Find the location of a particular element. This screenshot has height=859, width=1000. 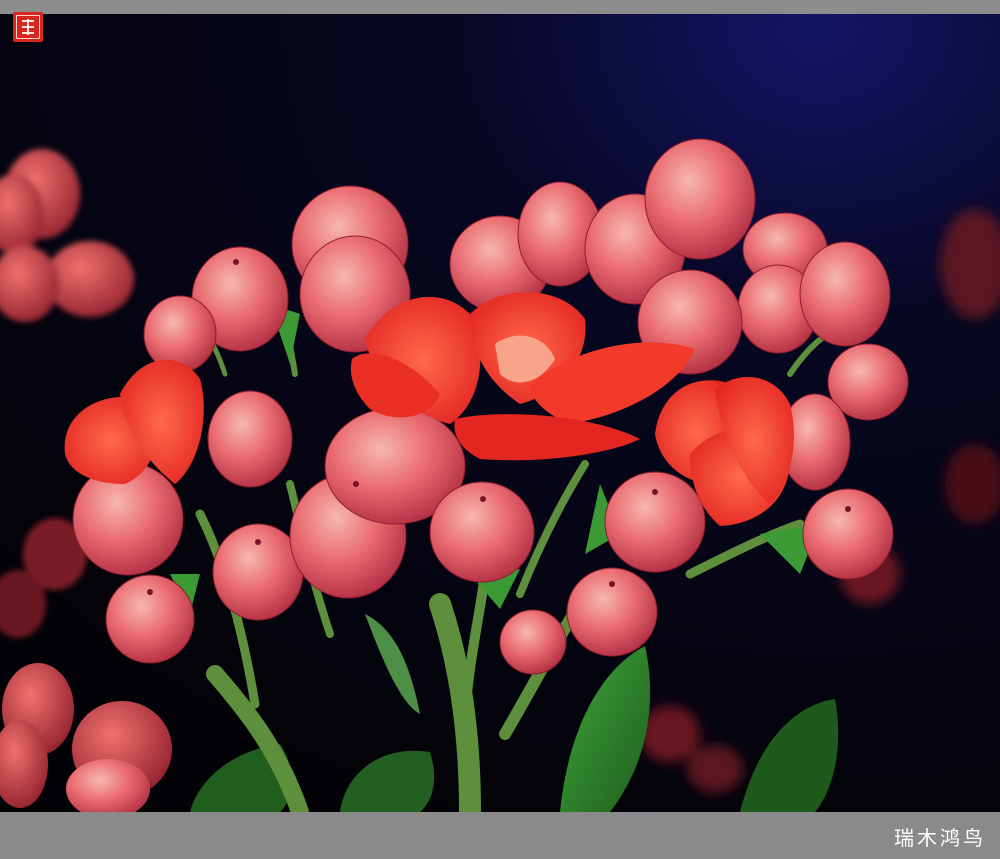

red-seal-stamp-icon is located at coordinates (28, 27).